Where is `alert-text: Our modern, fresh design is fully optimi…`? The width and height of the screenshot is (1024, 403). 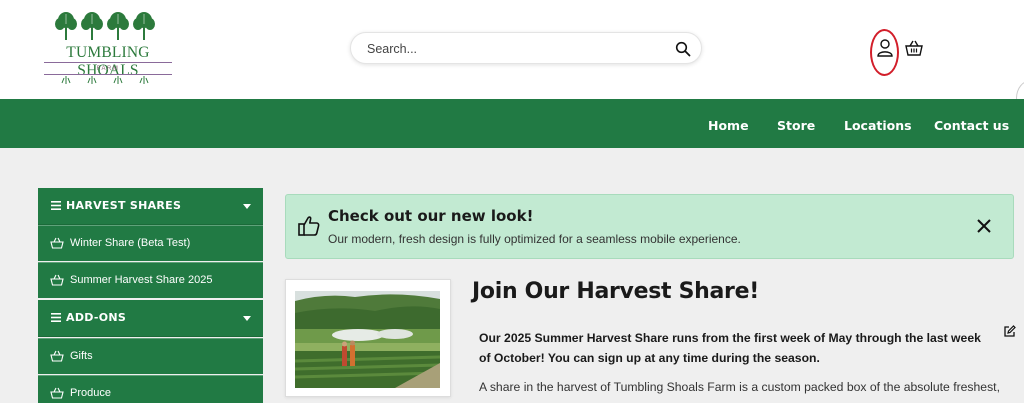 alert-text: Our modern, fresh design is fully optimi… is located at coordinates (534, 239).